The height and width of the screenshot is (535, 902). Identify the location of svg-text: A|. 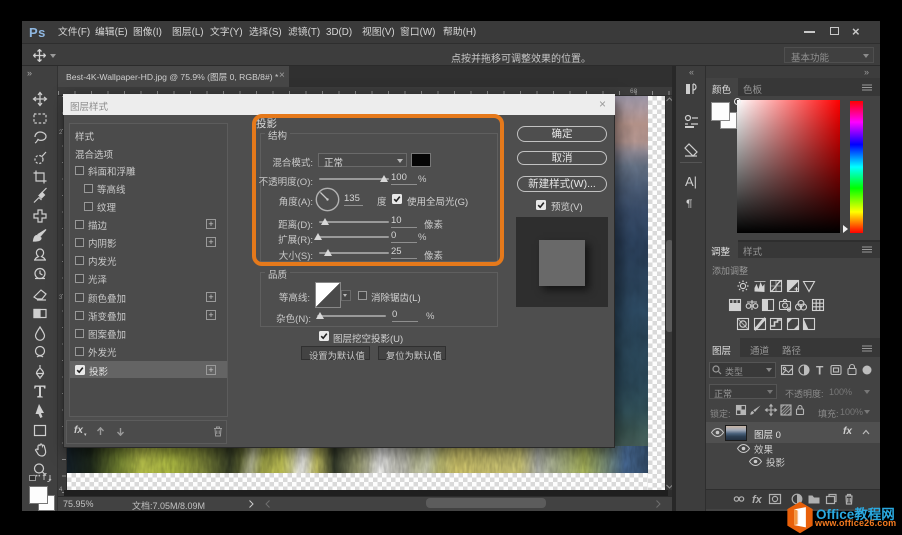
(691, 181).